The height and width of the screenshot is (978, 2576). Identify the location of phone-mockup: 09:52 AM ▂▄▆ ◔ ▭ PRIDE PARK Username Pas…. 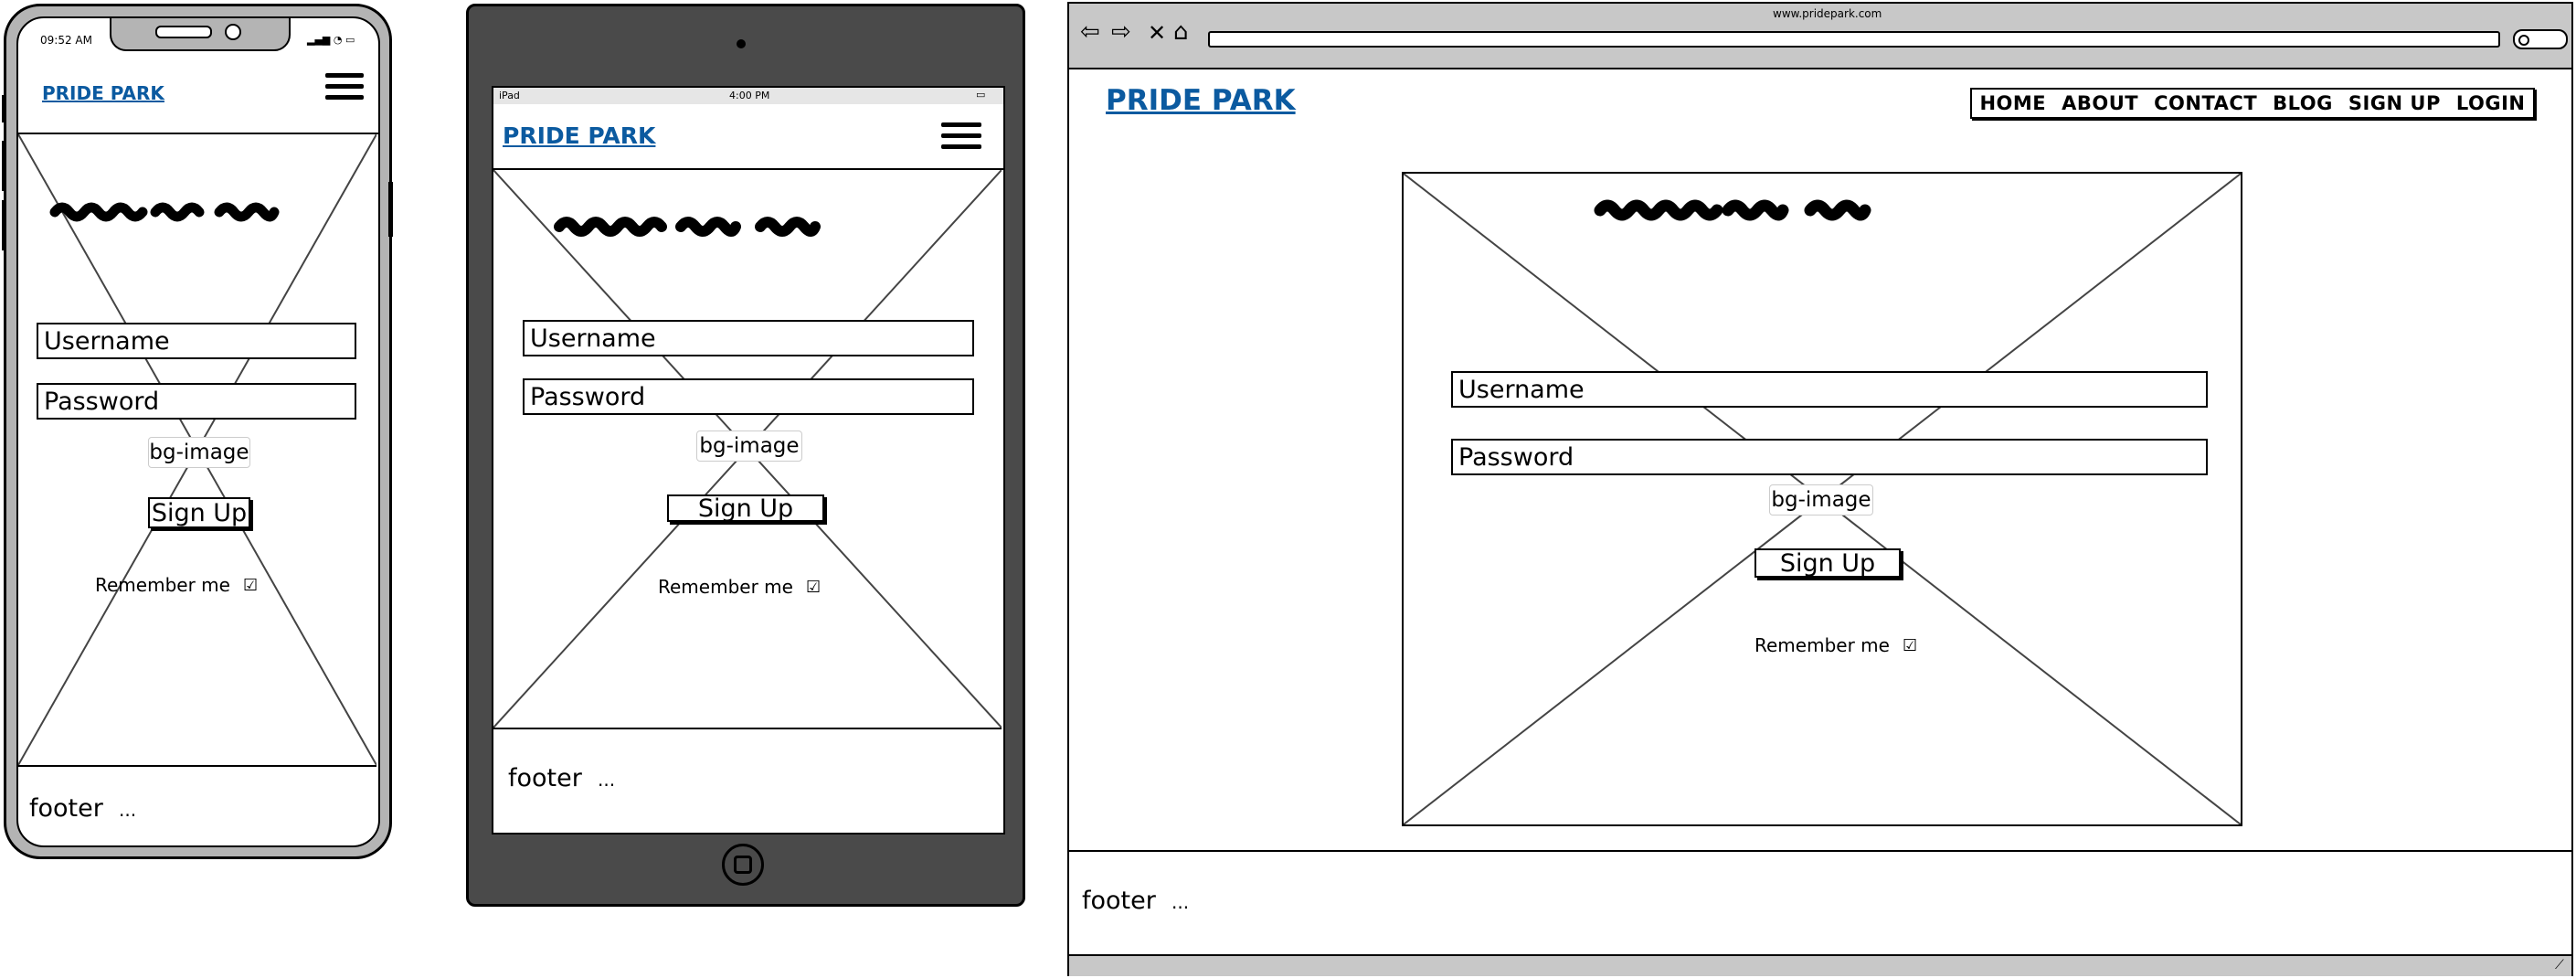
(197, 431).